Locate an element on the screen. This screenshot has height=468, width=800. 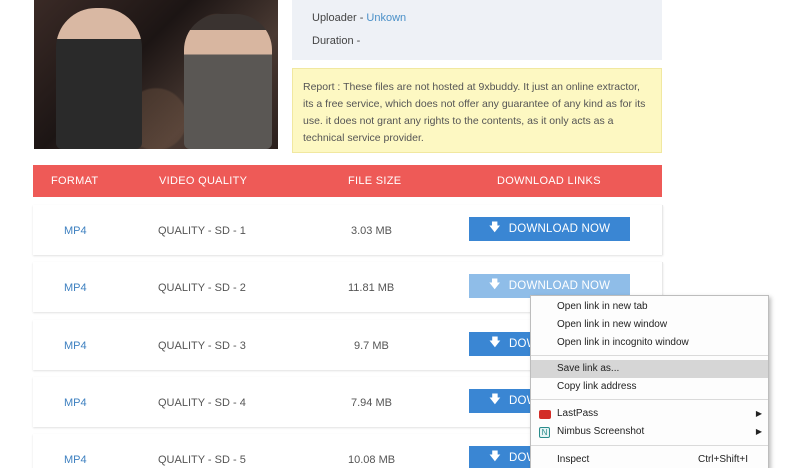
quality-cell: QUALITY - SD - 1 is located at coordinates (202, 231).